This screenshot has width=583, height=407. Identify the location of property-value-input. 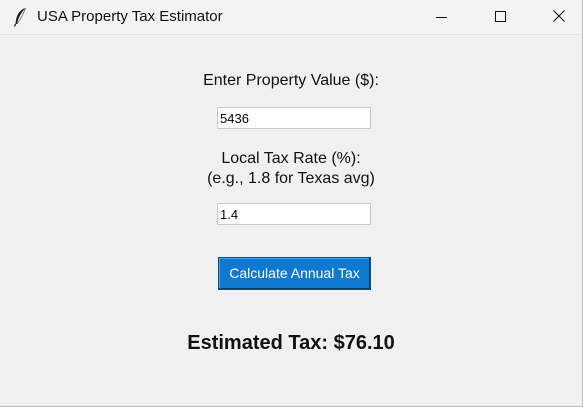
(294, 118).